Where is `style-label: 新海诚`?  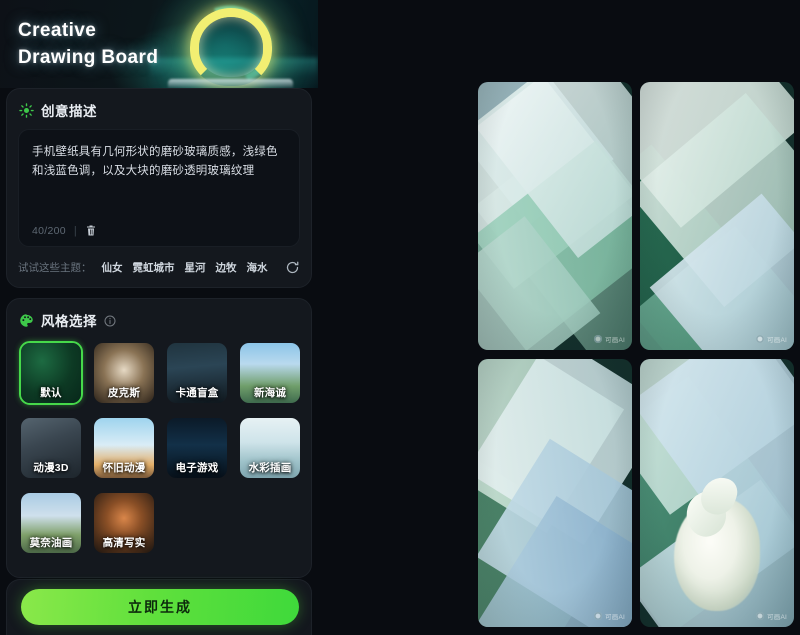
style-label: 新海诚 is located at coordinates (270, 393).